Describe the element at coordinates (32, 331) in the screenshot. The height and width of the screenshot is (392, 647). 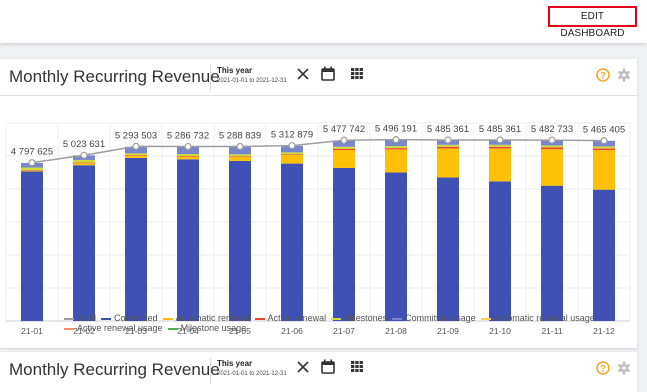
I see `x-tick-label: 21-01` at that location.